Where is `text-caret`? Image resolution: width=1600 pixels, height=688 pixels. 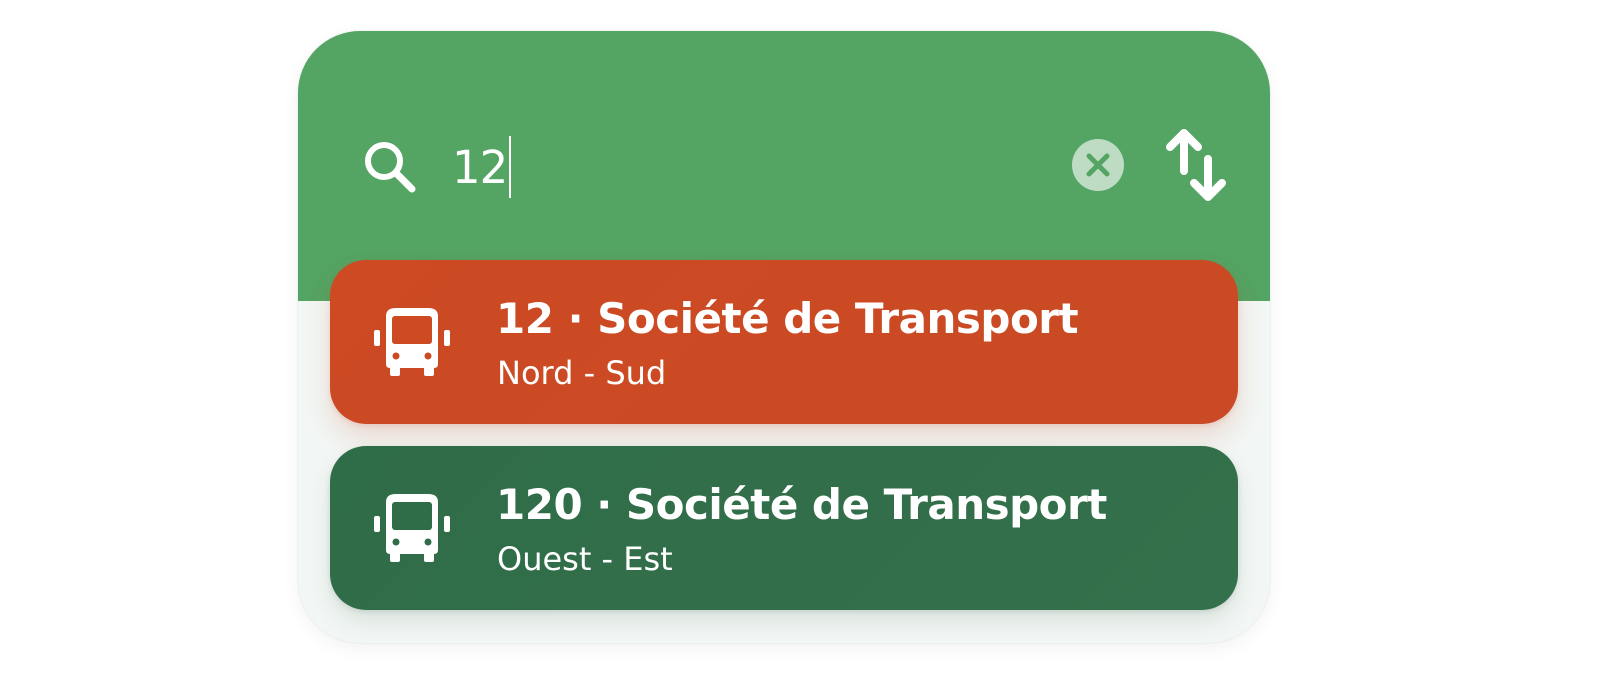 text-caret is located at coordinates (510, 167).